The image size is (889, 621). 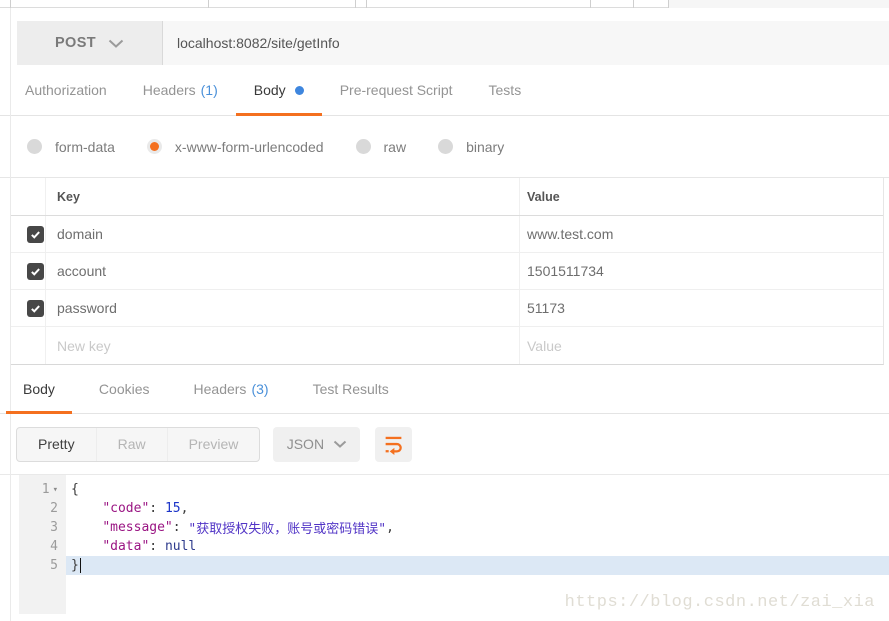 What do you see at coordinates (394, 444) in the screenshot?
I see `wrap-lines-button` at bounding box center [394, 444].